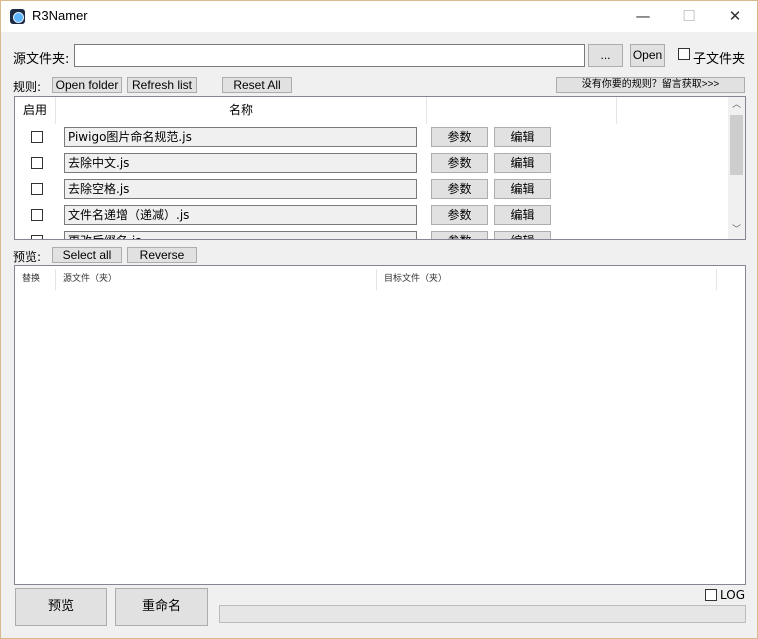 This screenshot has width=758, height=639. Describe the element at coordinates (87, 255) in the screenshot. I see `select-all-button: Select all` at that location.